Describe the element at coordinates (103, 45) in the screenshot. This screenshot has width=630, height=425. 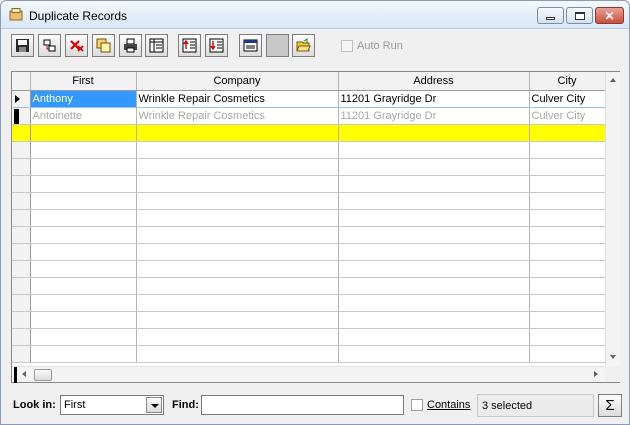
I see `copy-button` at that location.